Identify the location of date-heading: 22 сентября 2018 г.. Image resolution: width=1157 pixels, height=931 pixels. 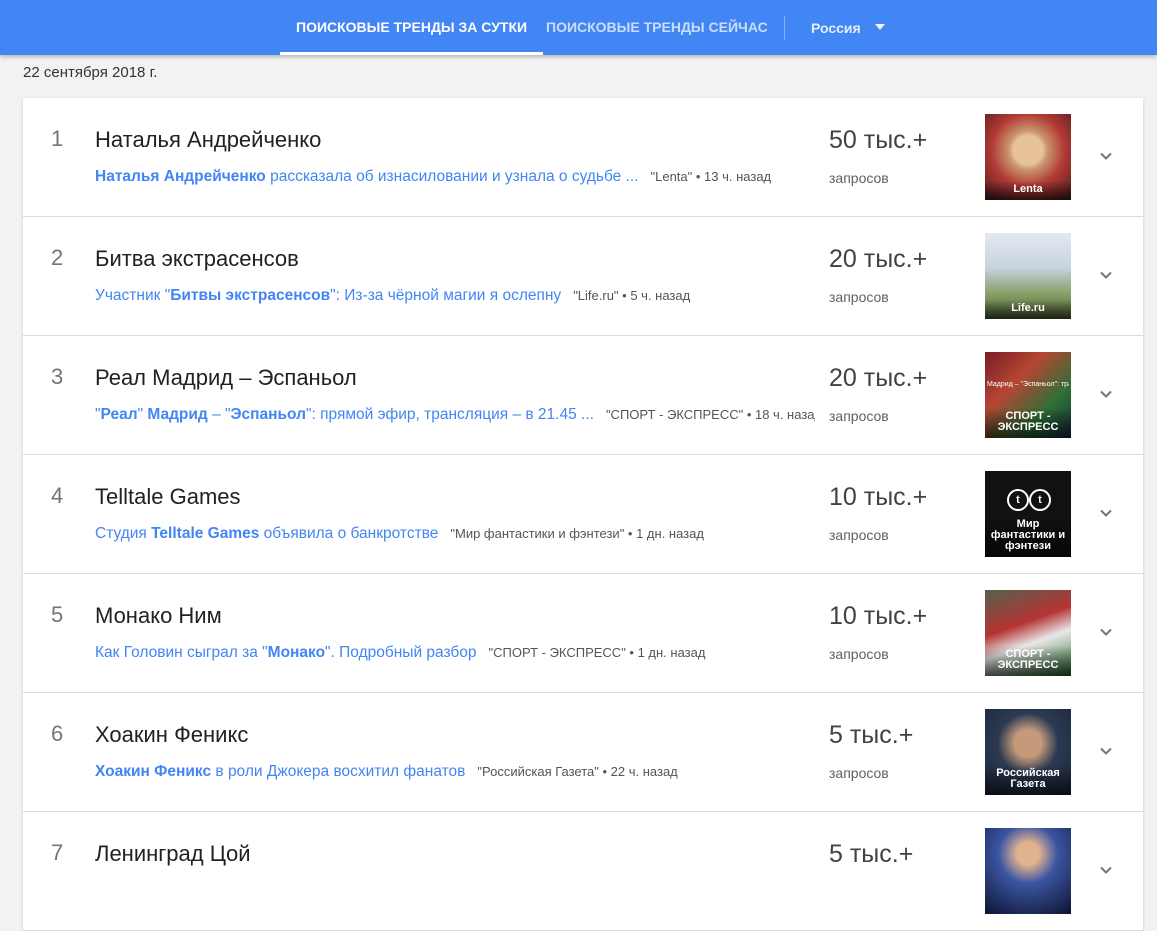
(90, 72).